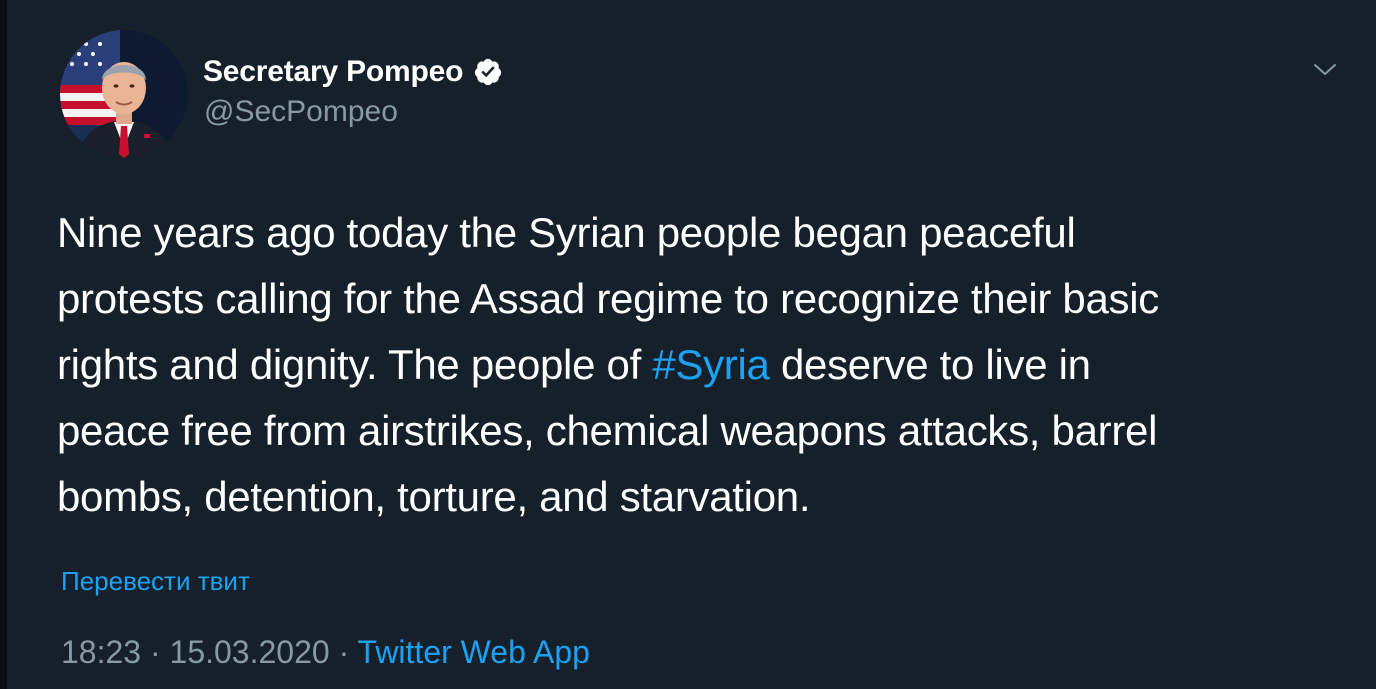  I want to click on tweet-text-segment: deserve to live in, so click(930, 364).